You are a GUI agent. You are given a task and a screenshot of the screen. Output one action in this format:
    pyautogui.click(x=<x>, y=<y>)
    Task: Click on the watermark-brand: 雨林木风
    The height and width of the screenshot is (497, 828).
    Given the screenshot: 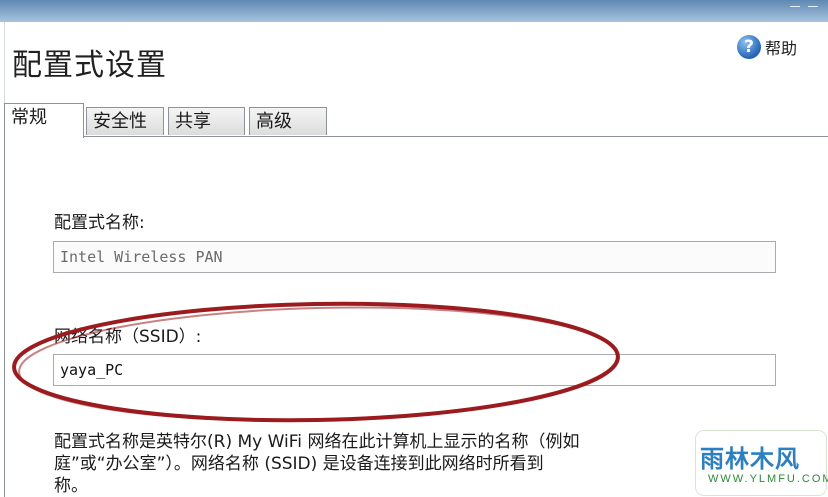 What is the action you would take?
    pyautogui.click(x=750, y=459)
    